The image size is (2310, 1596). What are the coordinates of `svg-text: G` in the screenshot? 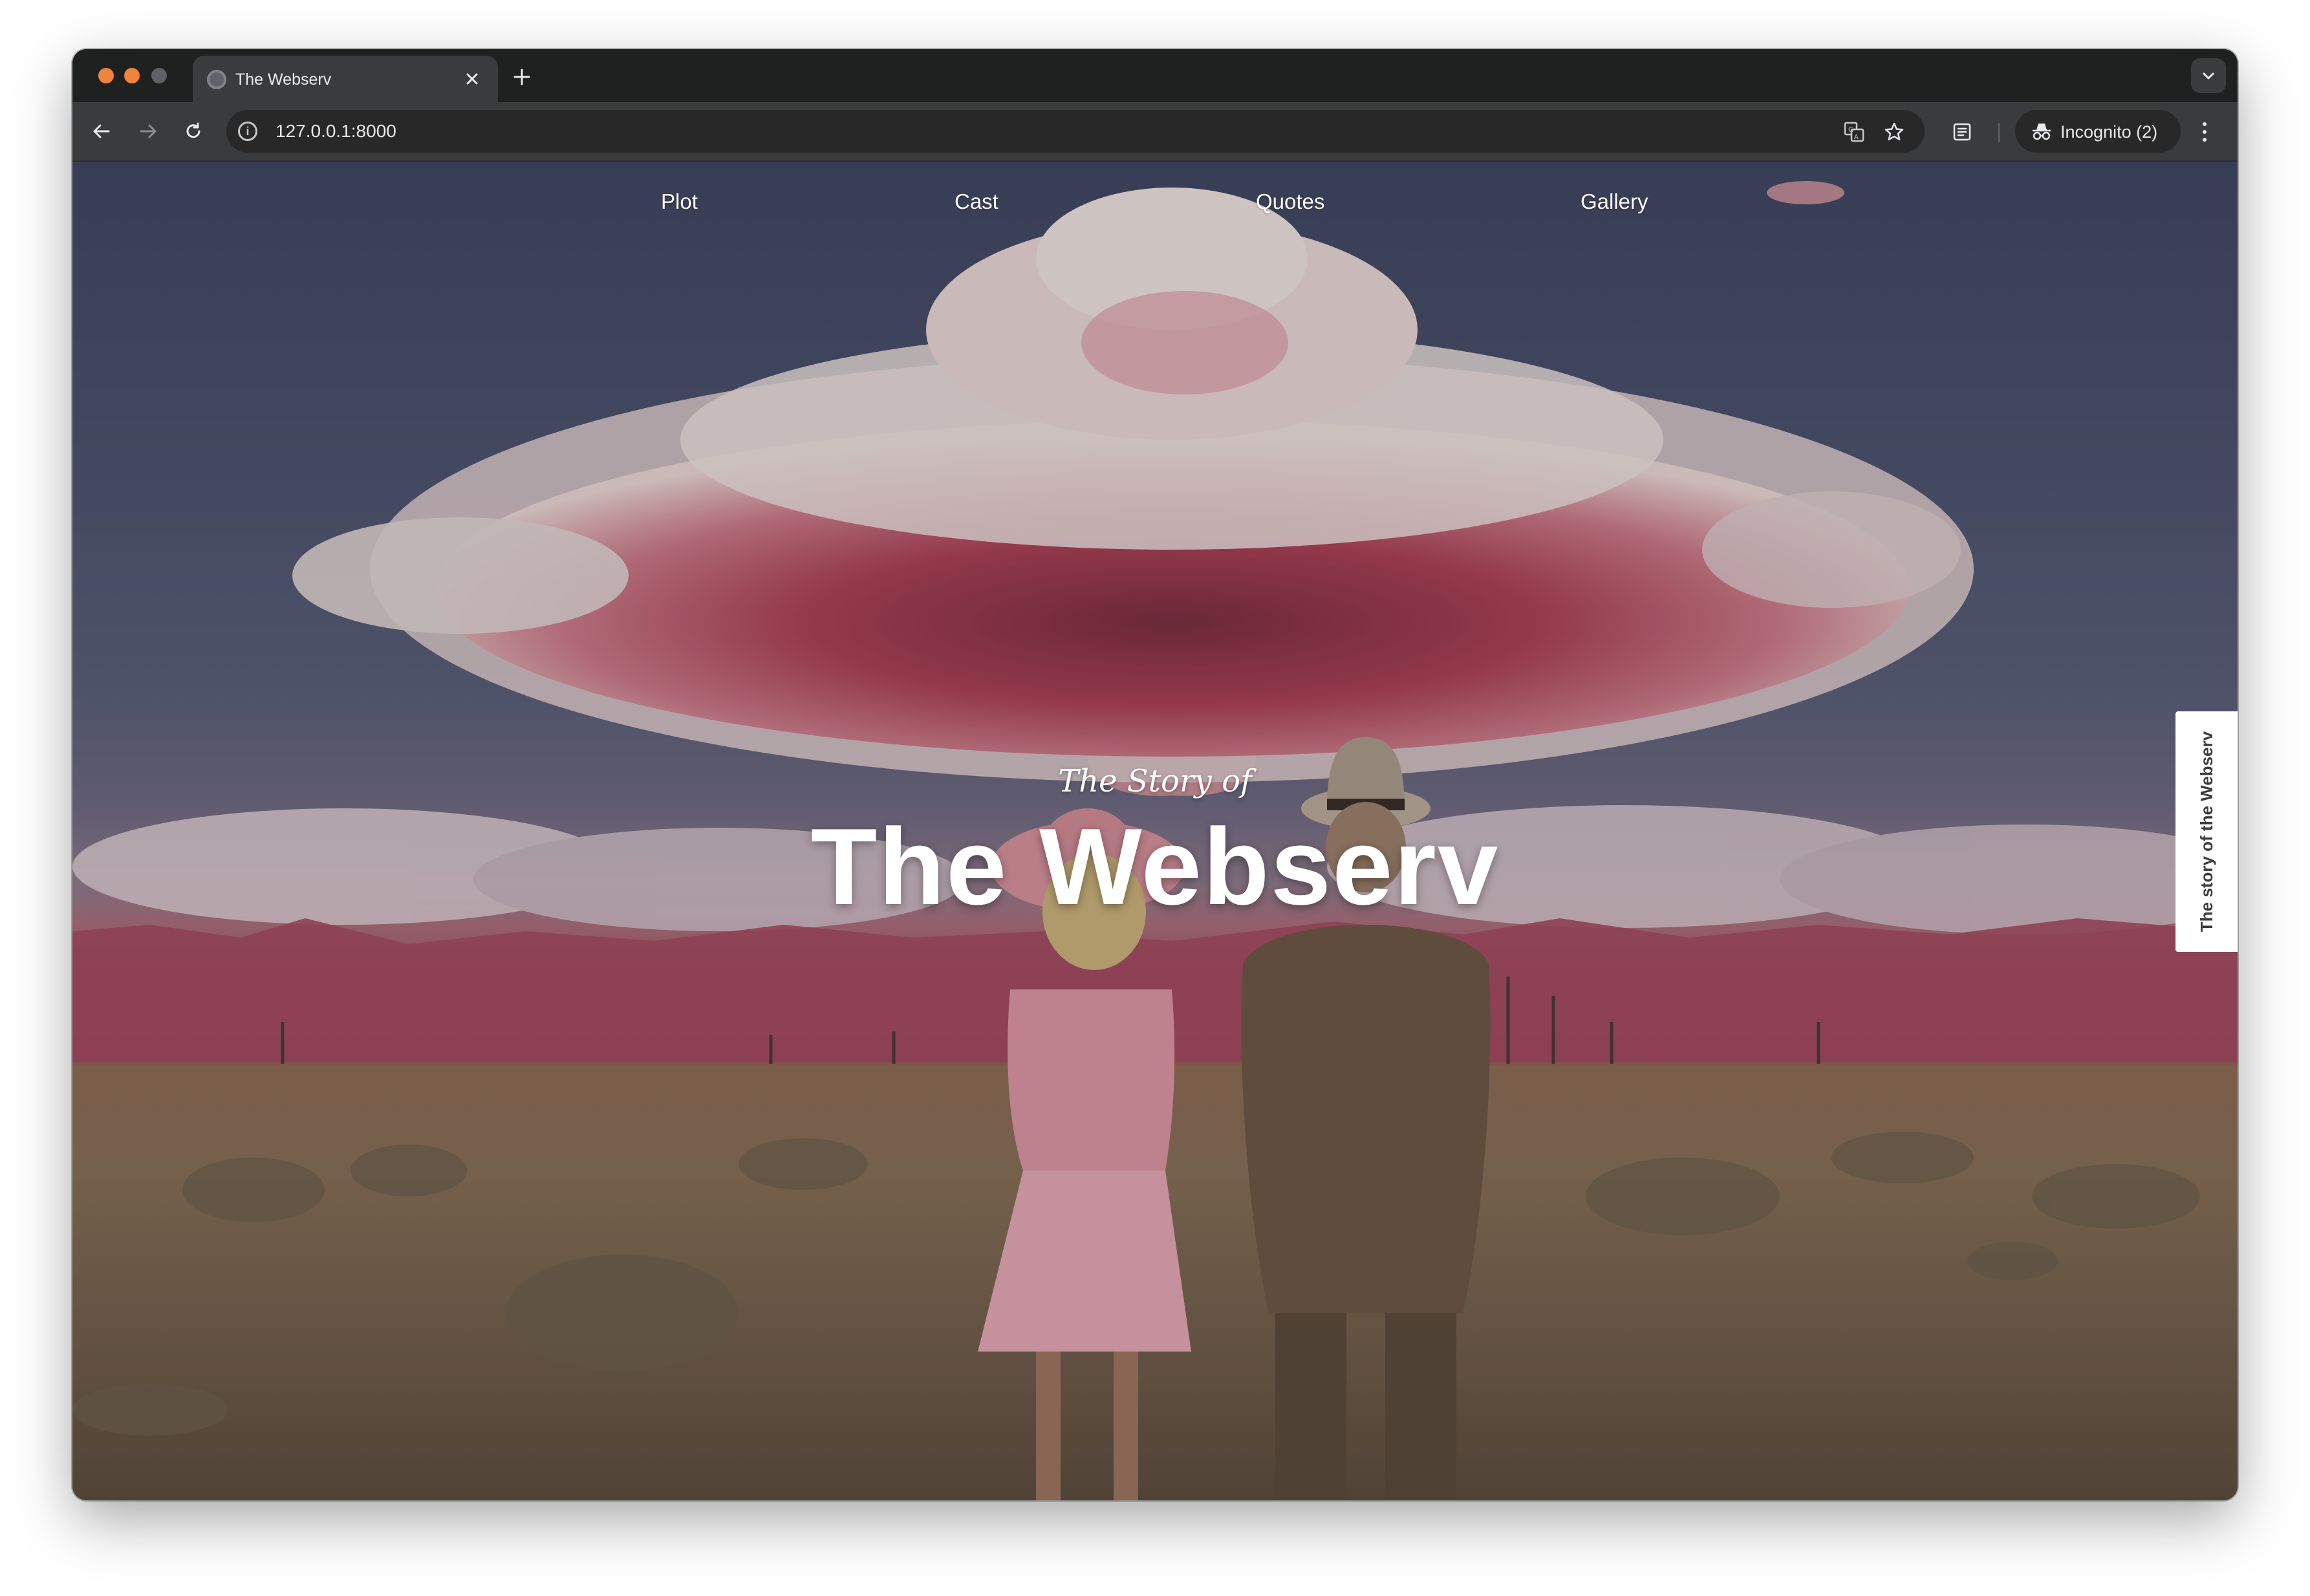 It's located at (1851, 129).